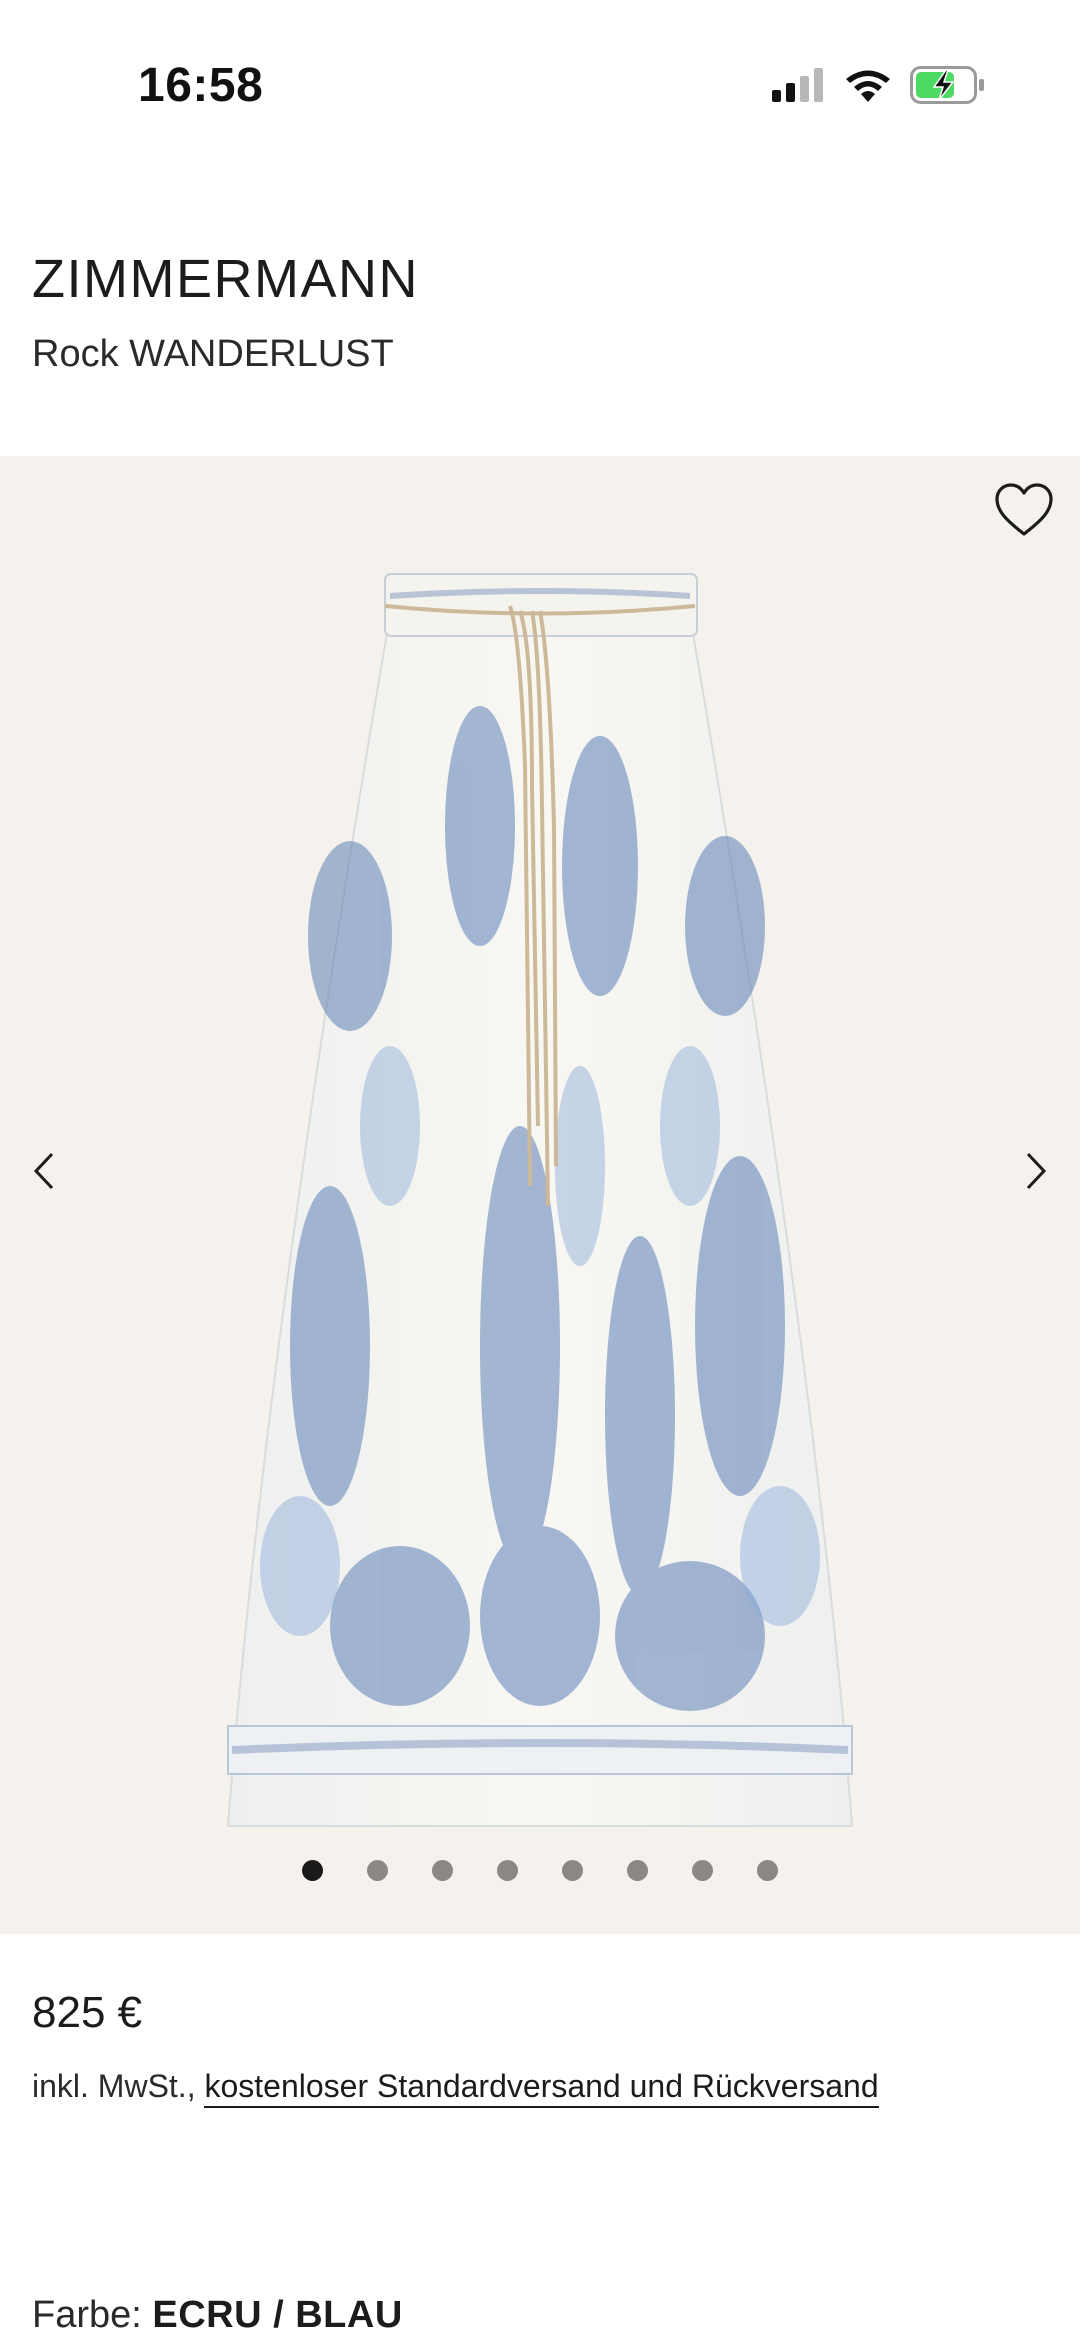  Describe the element at coordinates (947, 85) in the screenshot. I see `battery-charging-icon` at that location.